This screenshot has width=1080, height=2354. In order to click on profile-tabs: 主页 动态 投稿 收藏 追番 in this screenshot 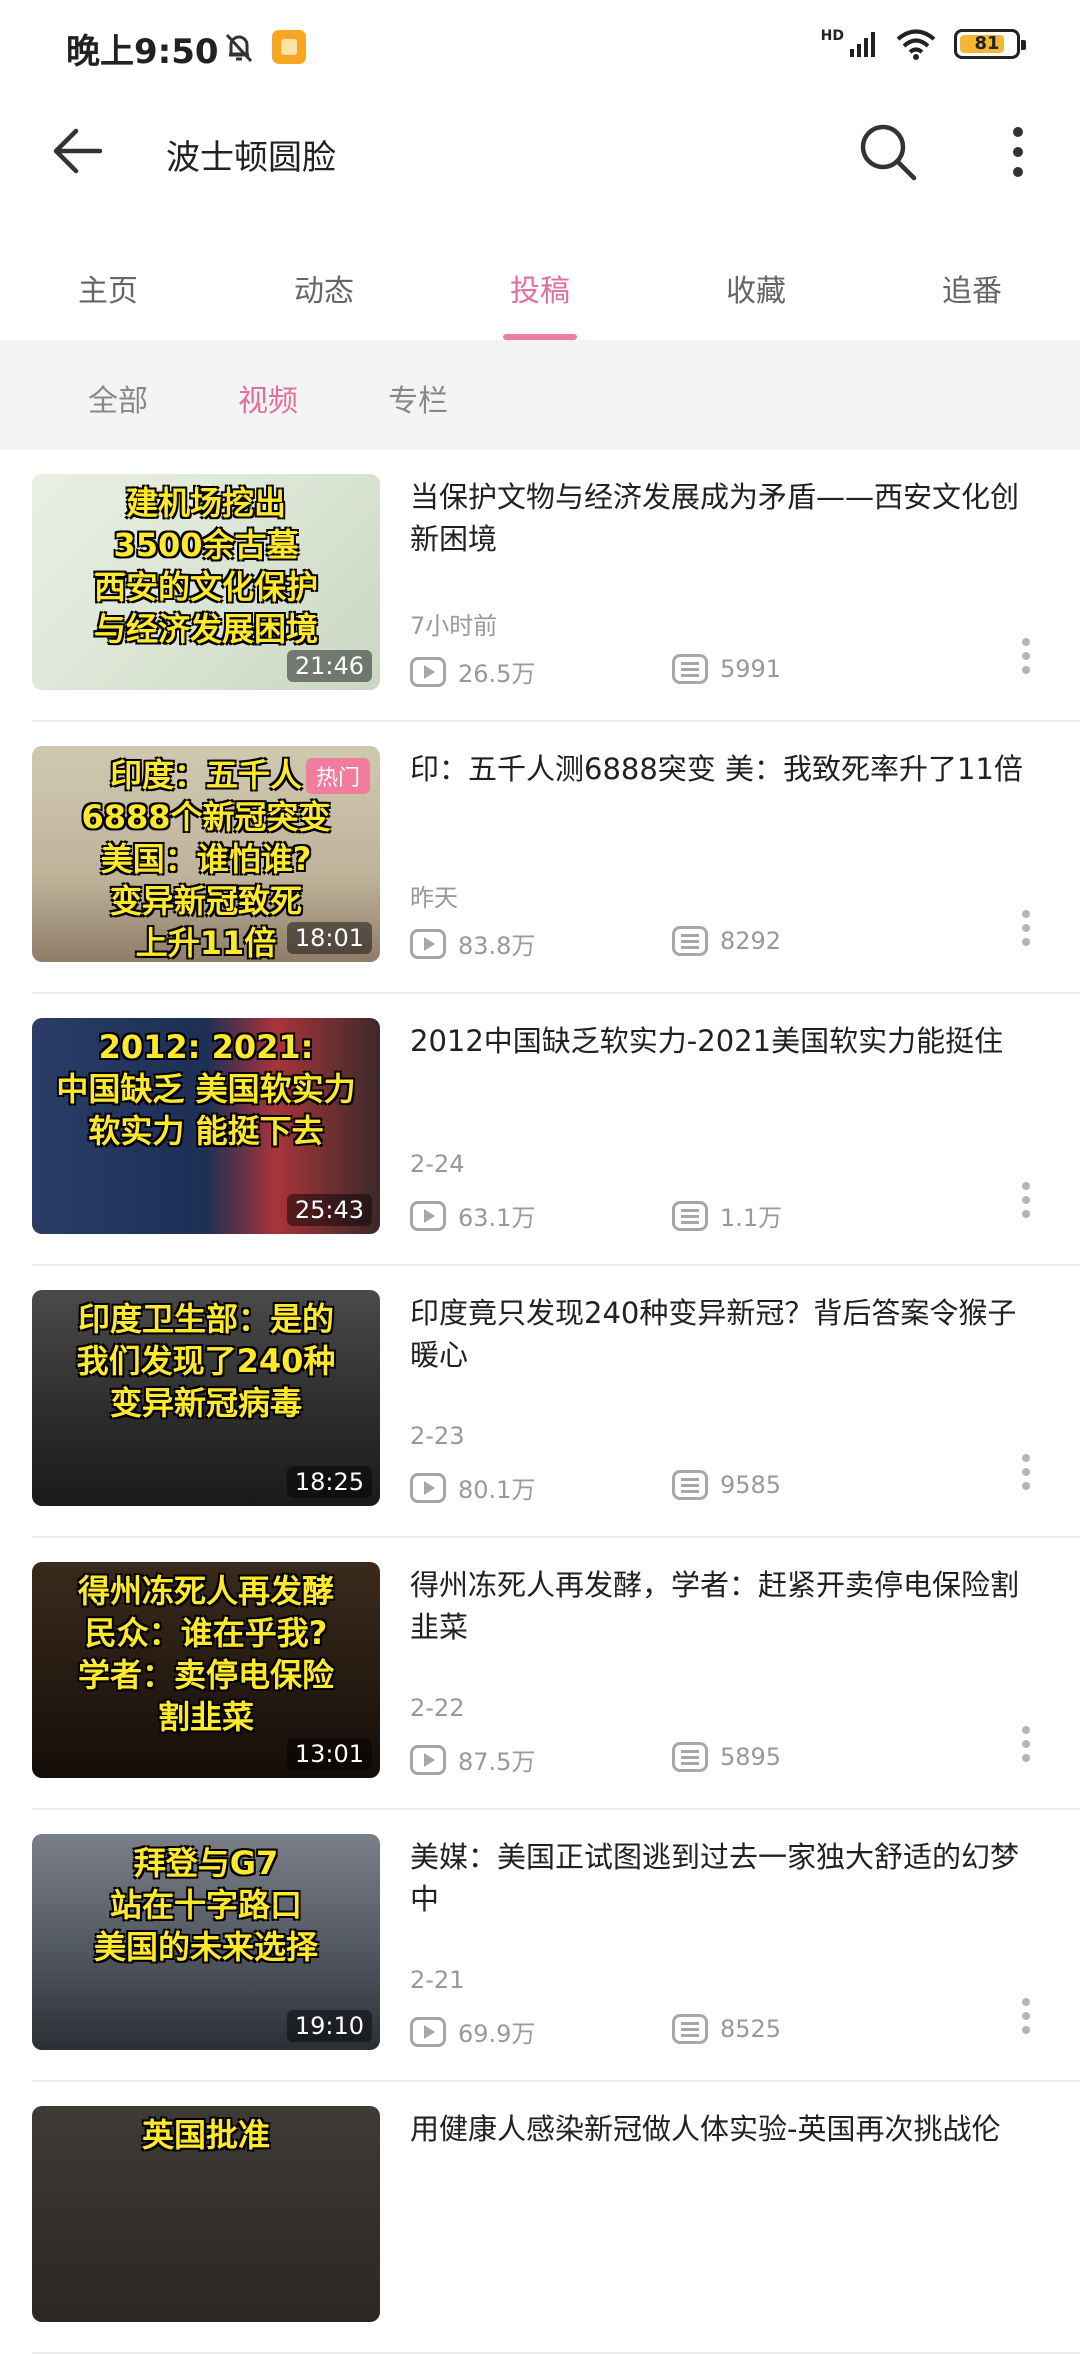, I will do `click(540, 290)`.